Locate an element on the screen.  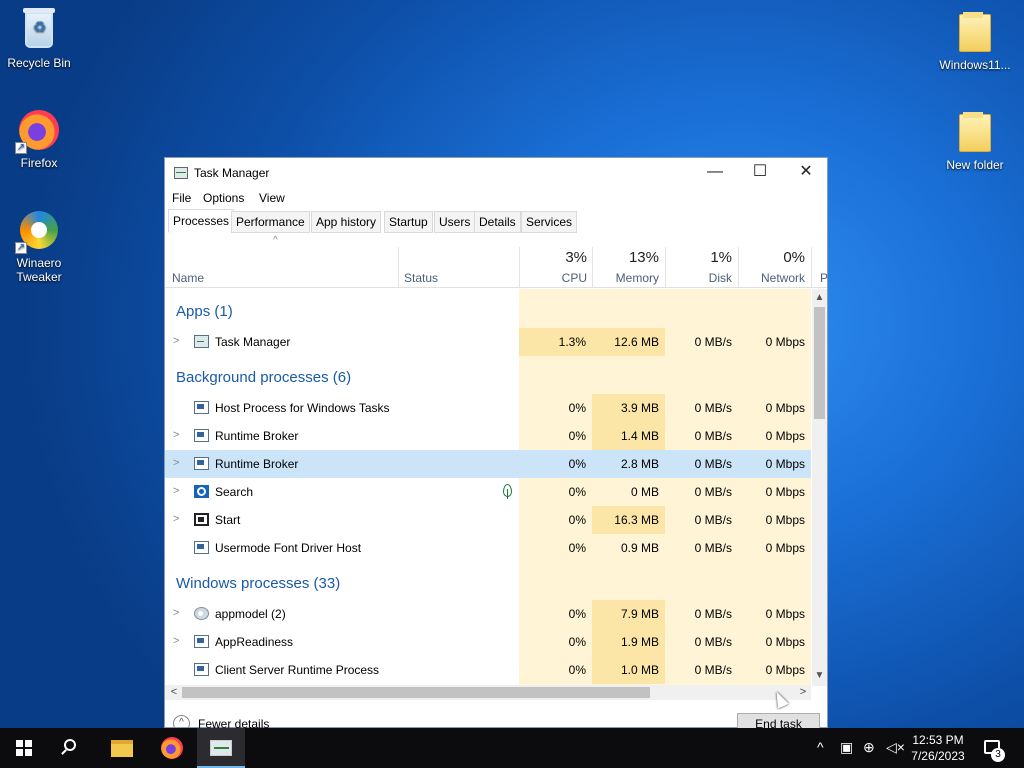
menu-options: Options is located at coordinates (223, 198).